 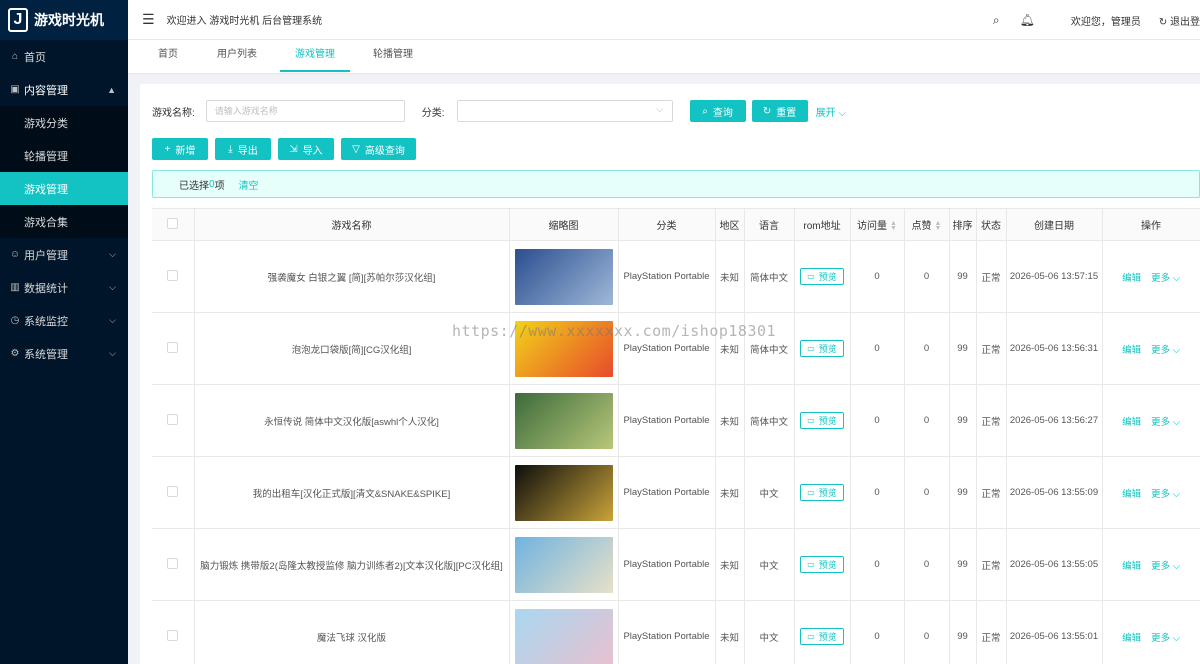 I want to click on logout-label: 退出登, so click(x=1185, y=22).